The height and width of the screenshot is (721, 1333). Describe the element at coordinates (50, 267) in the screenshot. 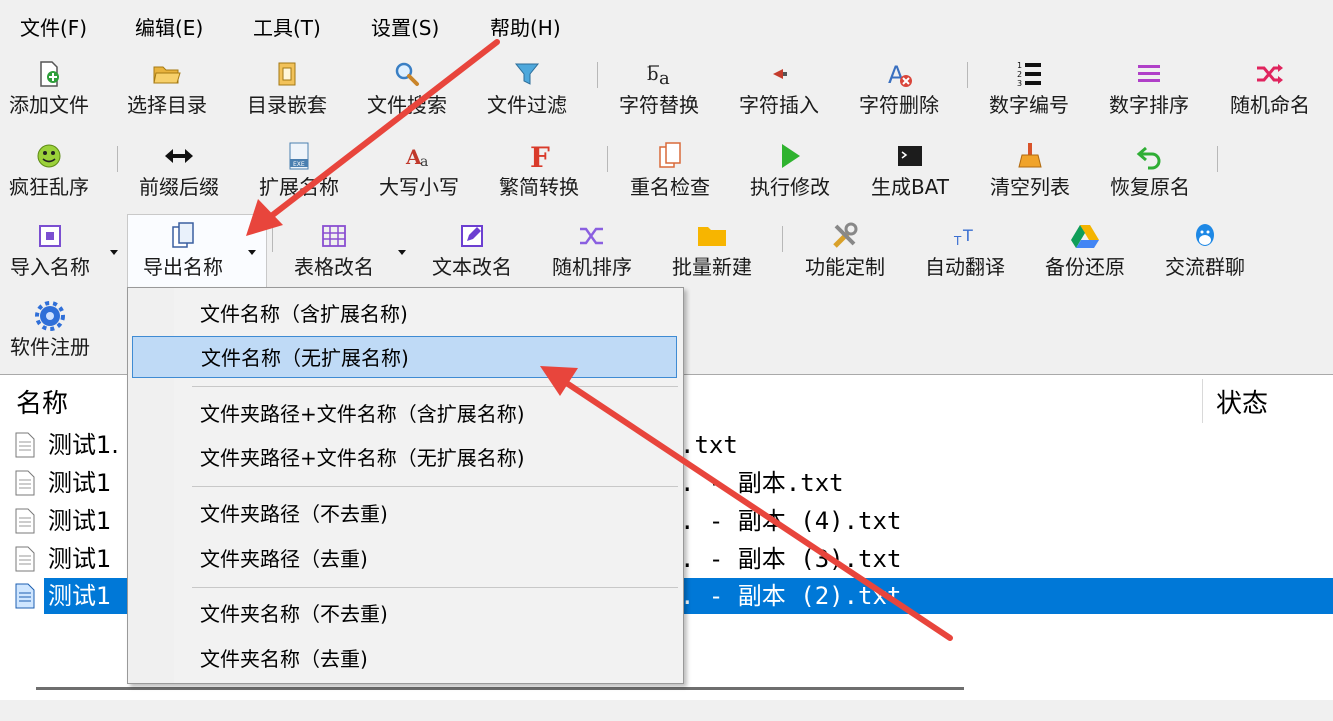

I see `import-name-label: 导入名称` at that location.